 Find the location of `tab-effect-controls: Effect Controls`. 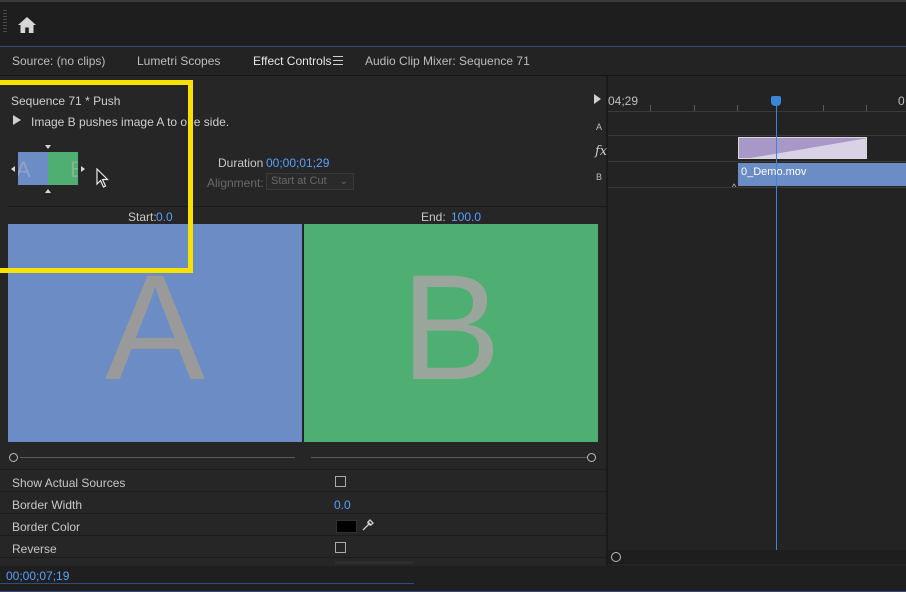

tab-effect-controls: Effect Controls is located at coordinates (292, 61).